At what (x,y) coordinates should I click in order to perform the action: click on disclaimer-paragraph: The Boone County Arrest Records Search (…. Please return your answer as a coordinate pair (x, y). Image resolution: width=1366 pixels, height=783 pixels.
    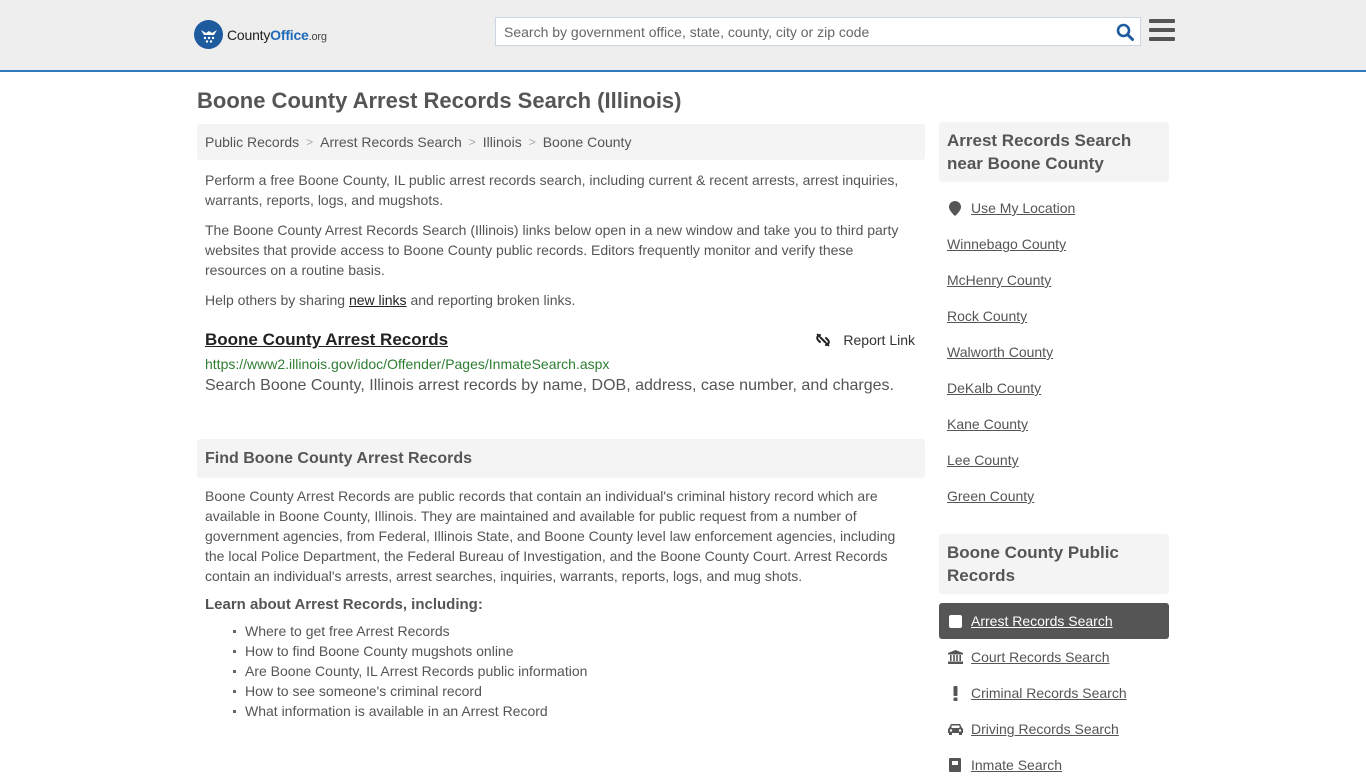
    Looking at the image, I should click on (552, 250).